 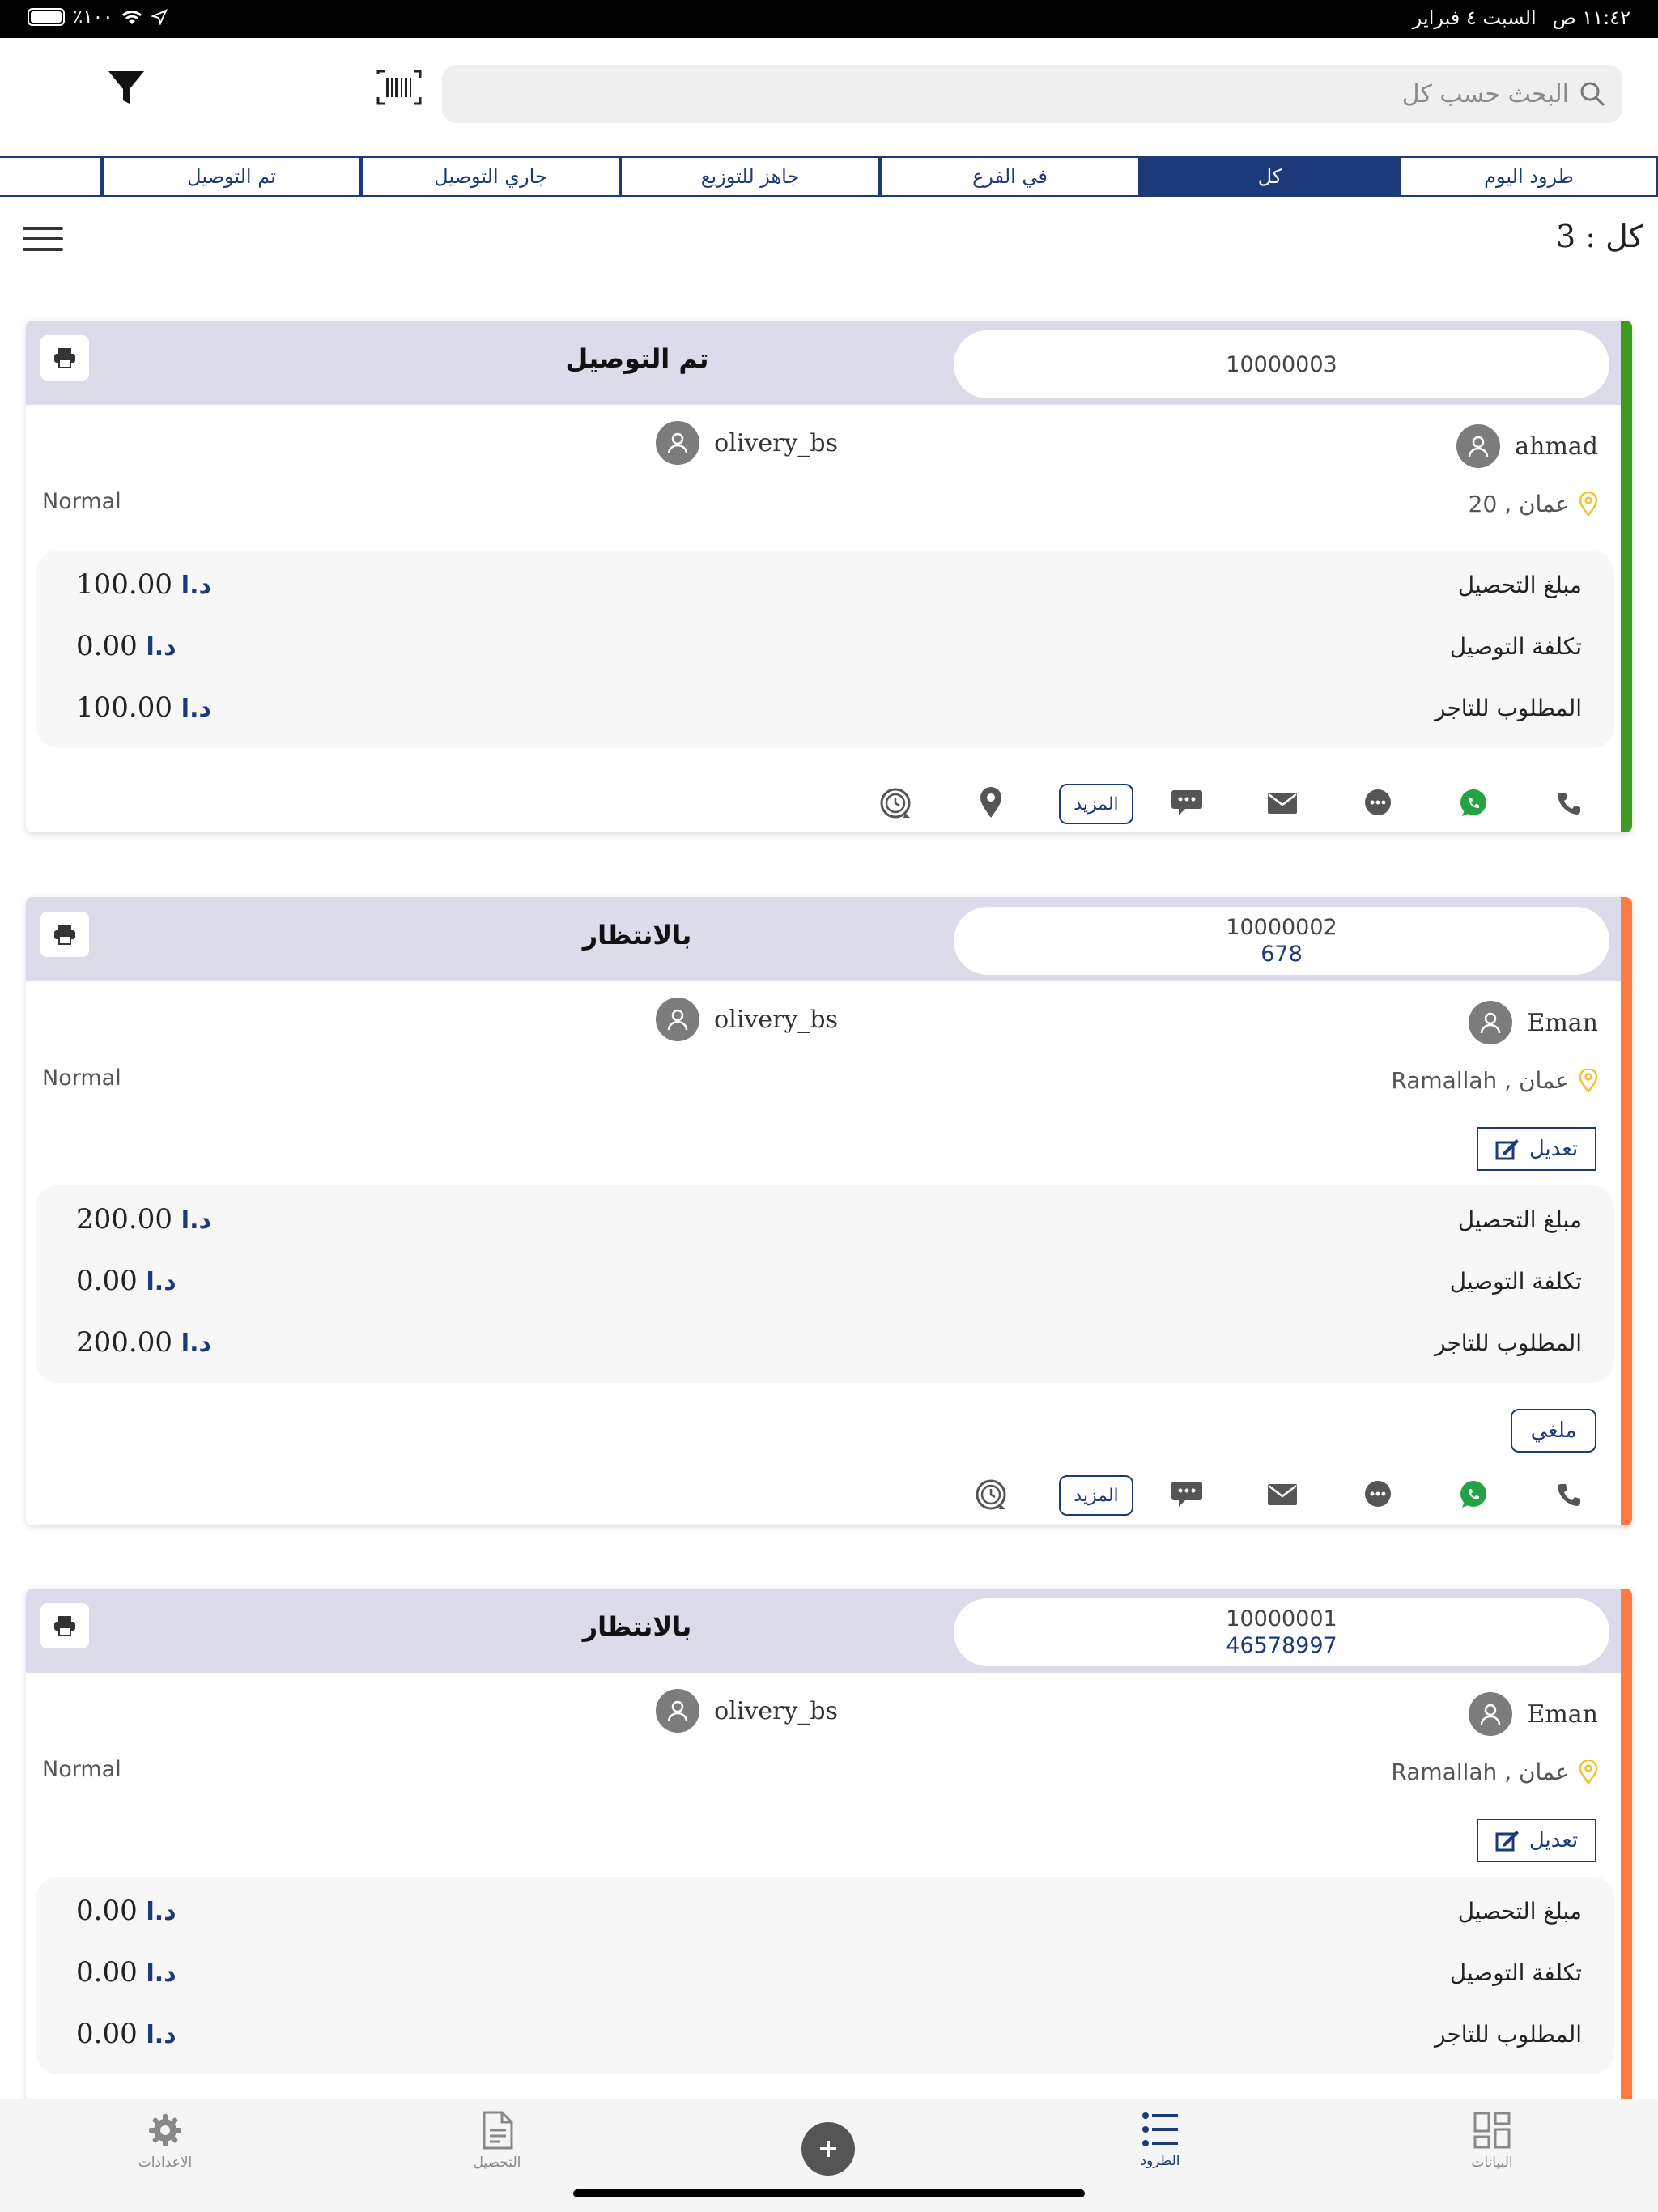 I want to click on nav-parcels: الطرود, so click(x=1160, y=2140).